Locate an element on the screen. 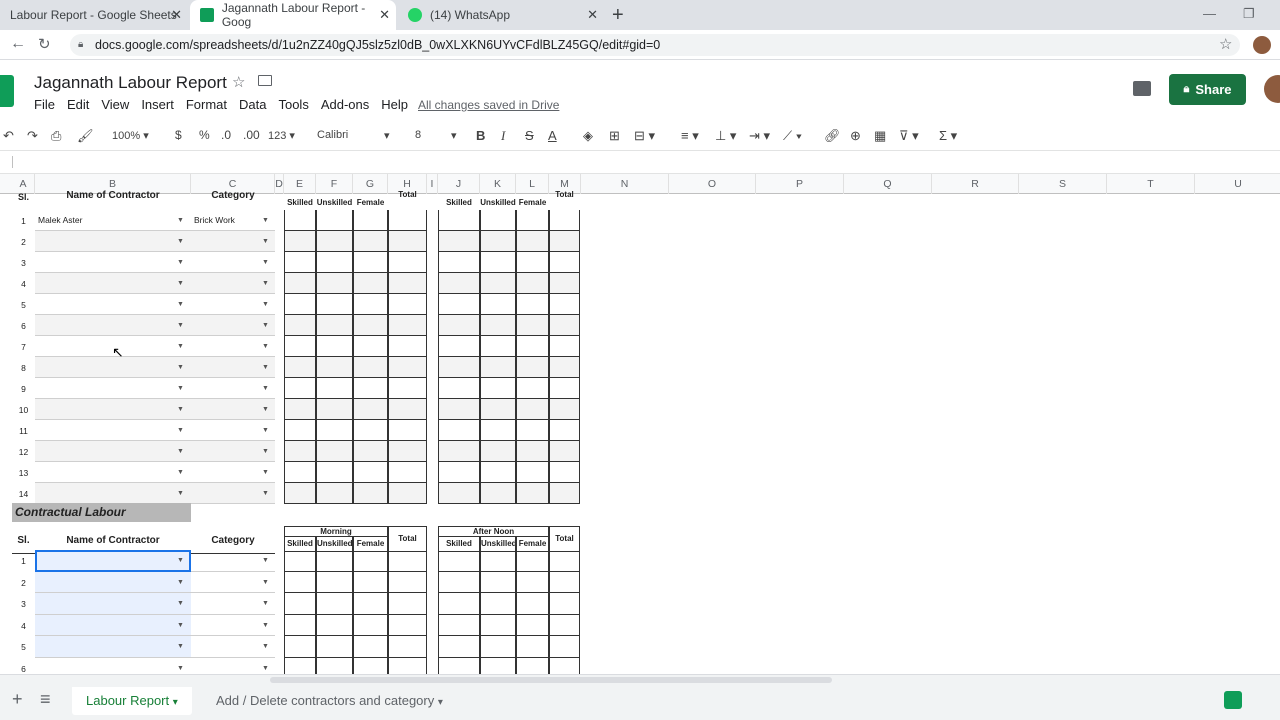 This screenshot has height=720, width=1280. column-header-s: S is located at coordinates (1063, 184).